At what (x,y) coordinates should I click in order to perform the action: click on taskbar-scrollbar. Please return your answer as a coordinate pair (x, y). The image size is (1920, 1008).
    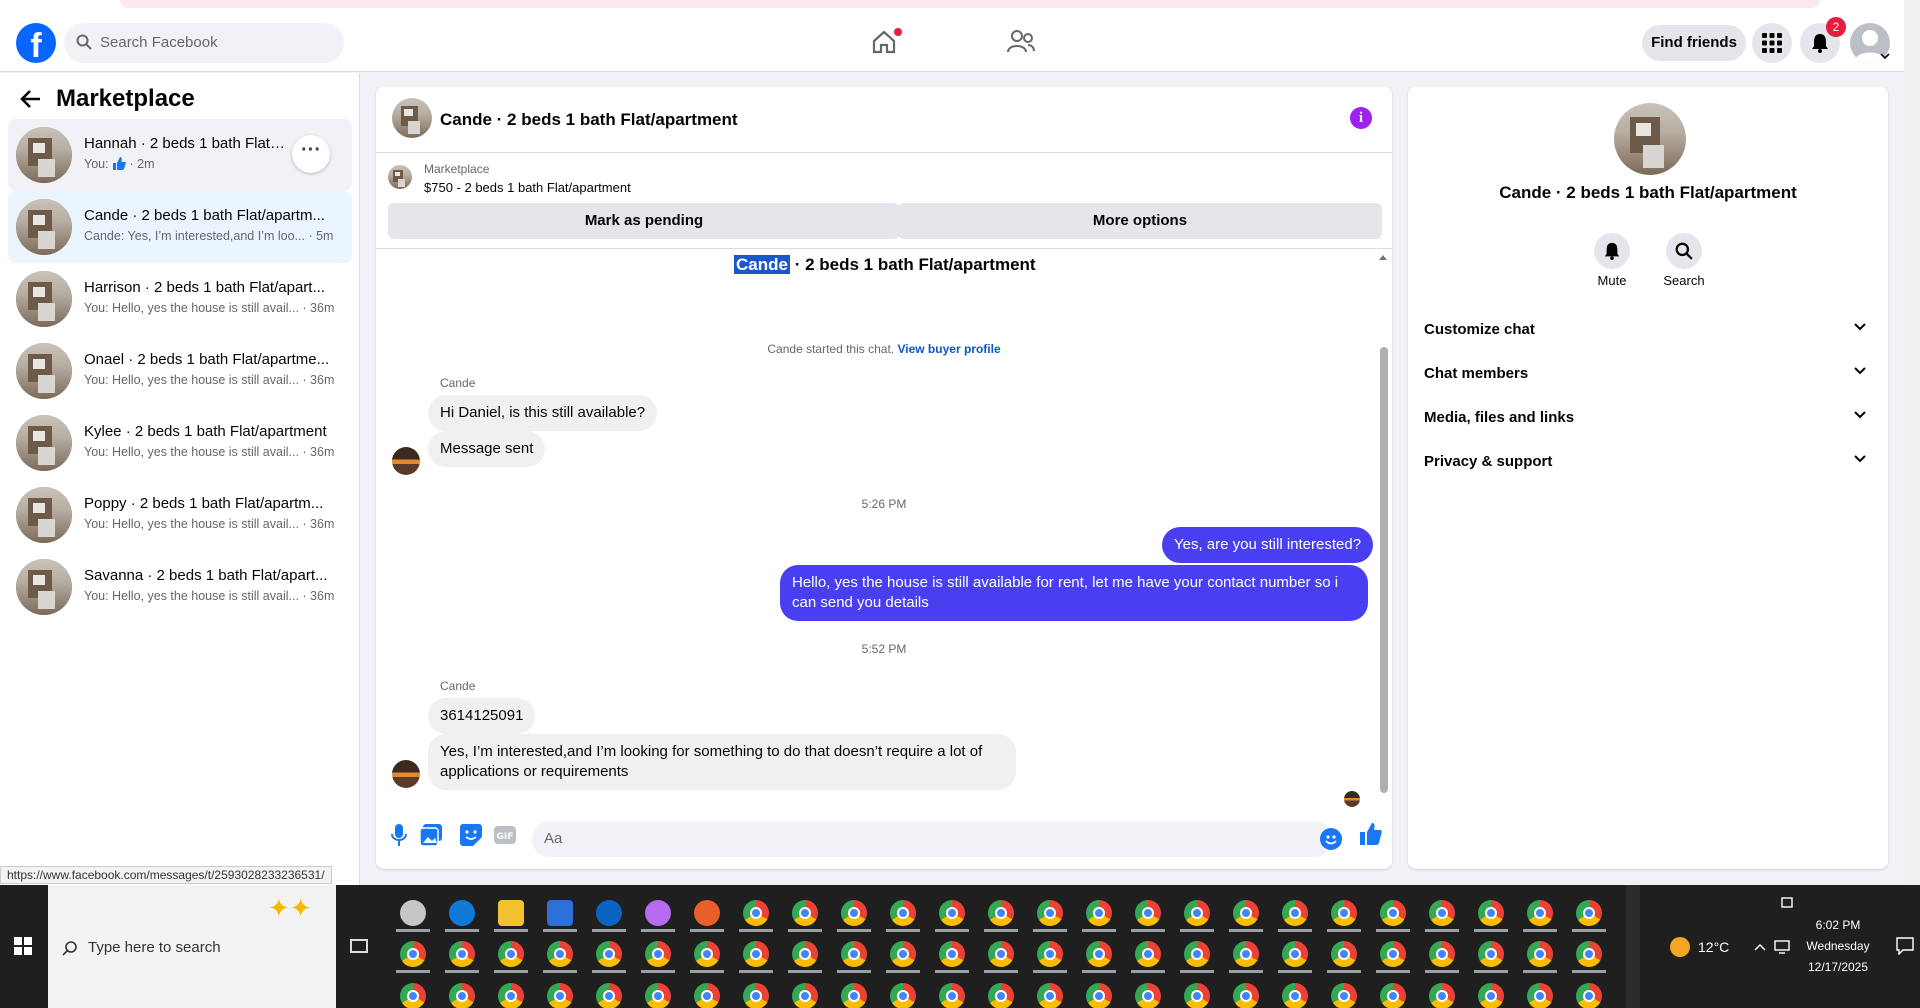
    Looking at the image, I should click on (1633, 946).